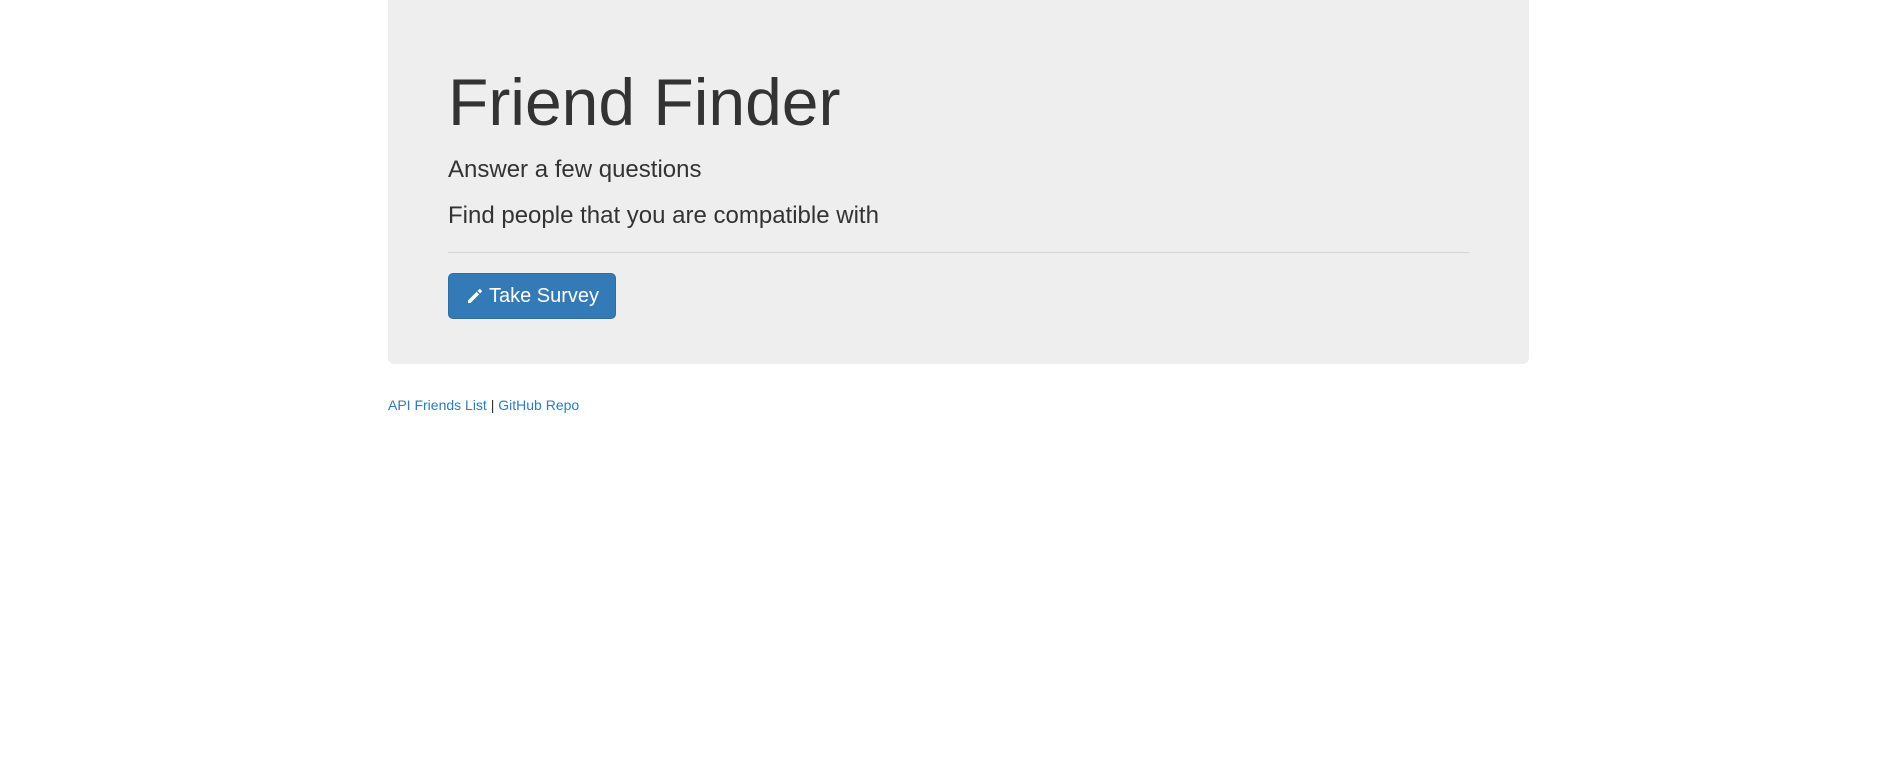 This screenshot has width=1897, height=763. What do you see at coordinates (437, 405) in the screenshot?
I see `api-friends-list-link: API Friends List` at bounding box center [437, 405].